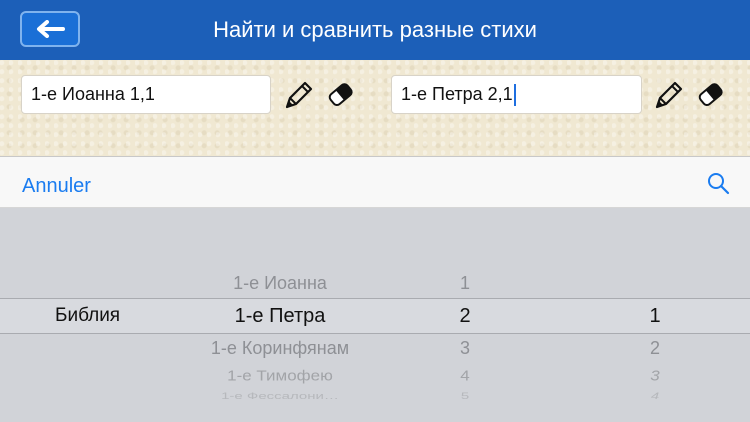  I want to click on verse-field-left: 1-е Иоанна 1,1, so click(146, 94).